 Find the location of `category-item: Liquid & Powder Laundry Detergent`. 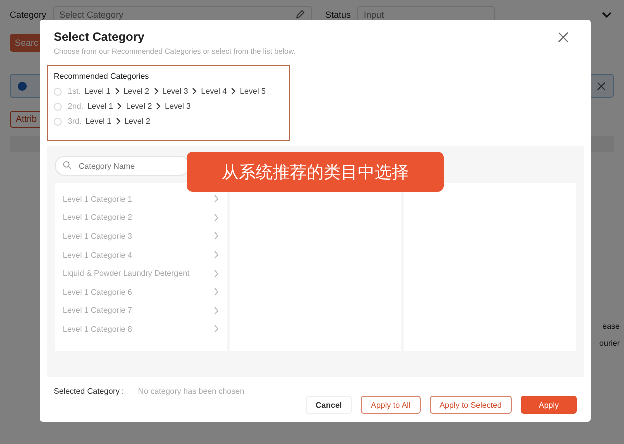

category-item: Liquid & Powder Laundry Detergent is located at coordinates (141, 273).